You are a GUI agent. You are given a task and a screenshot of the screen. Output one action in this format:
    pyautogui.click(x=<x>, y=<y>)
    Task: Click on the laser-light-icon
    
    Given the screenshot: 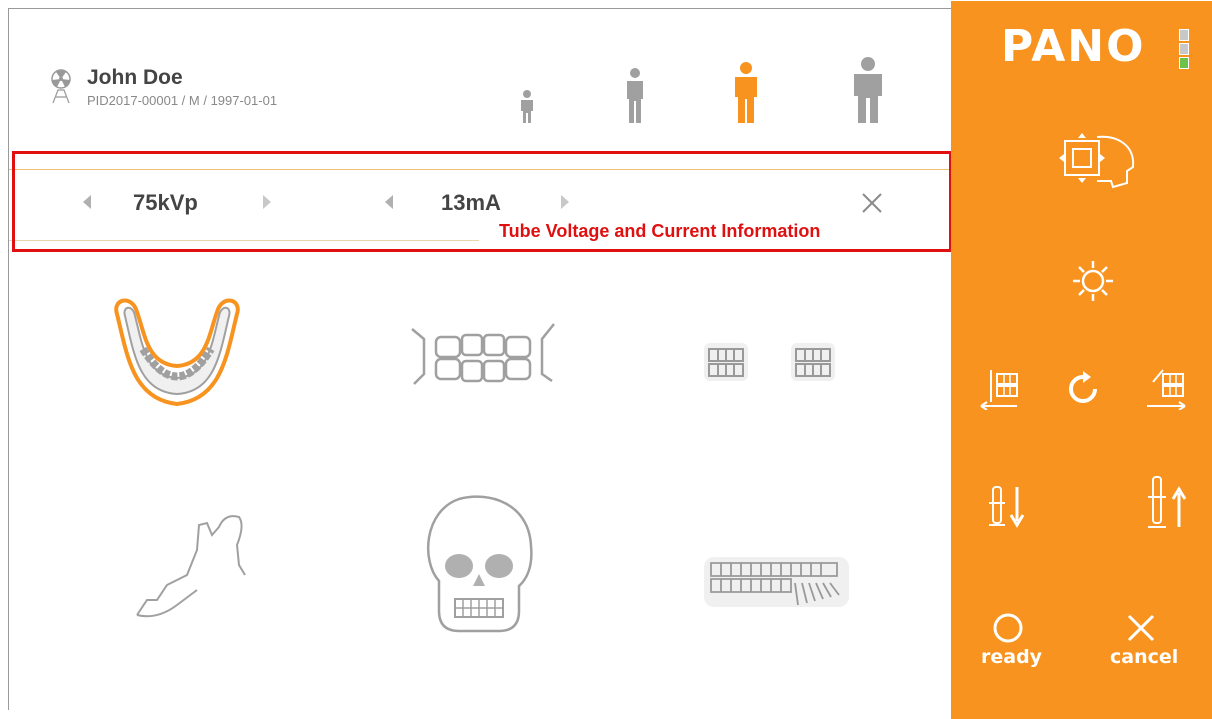 What is the action you would take?
    pyautogui.click(x=1093, y=281)
    